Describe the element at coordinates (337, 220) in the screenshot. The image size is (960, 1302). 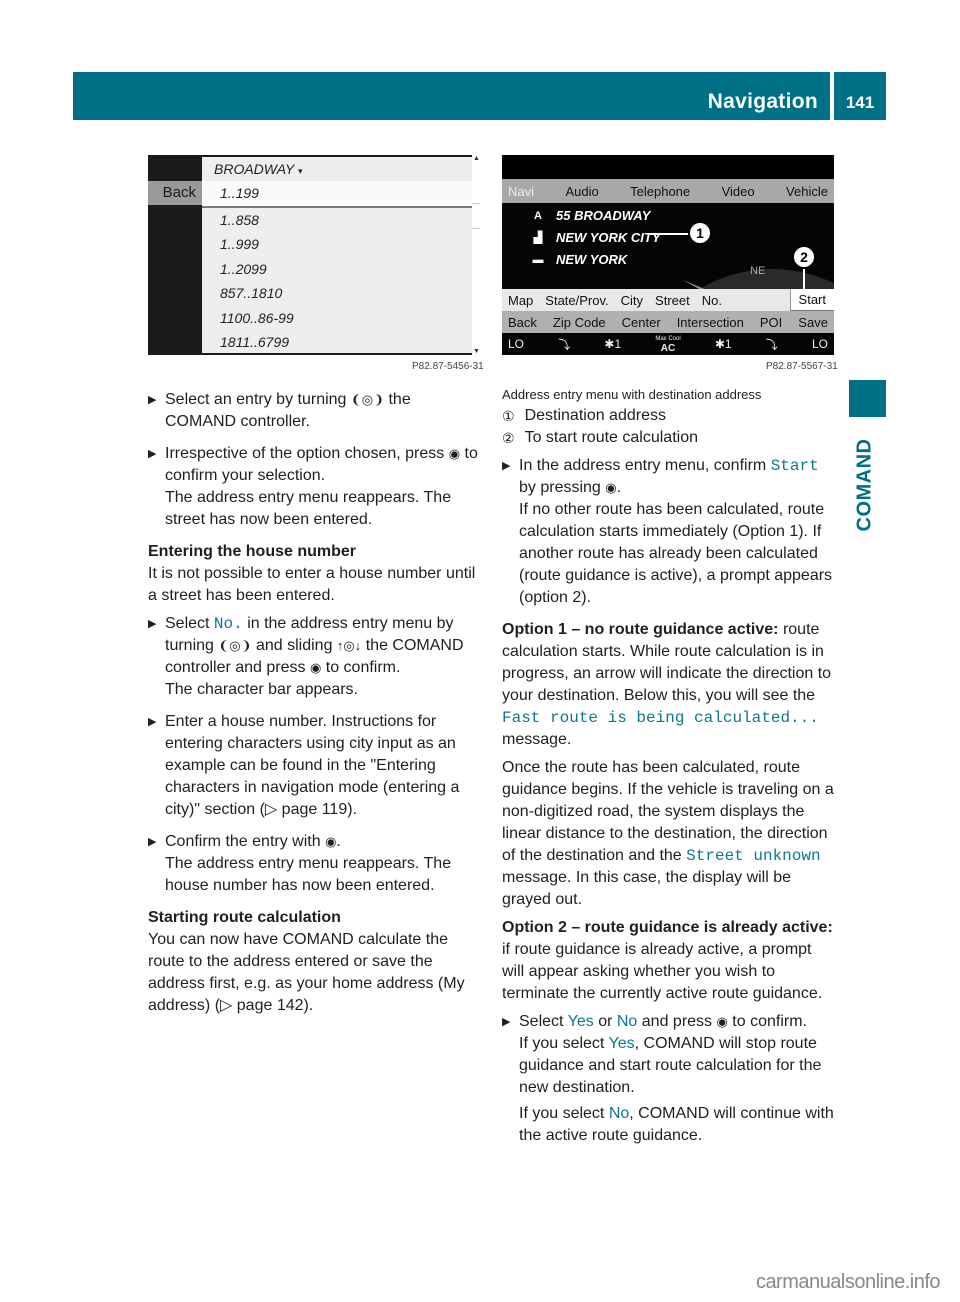
I see `list-item: 1..858` at that location.